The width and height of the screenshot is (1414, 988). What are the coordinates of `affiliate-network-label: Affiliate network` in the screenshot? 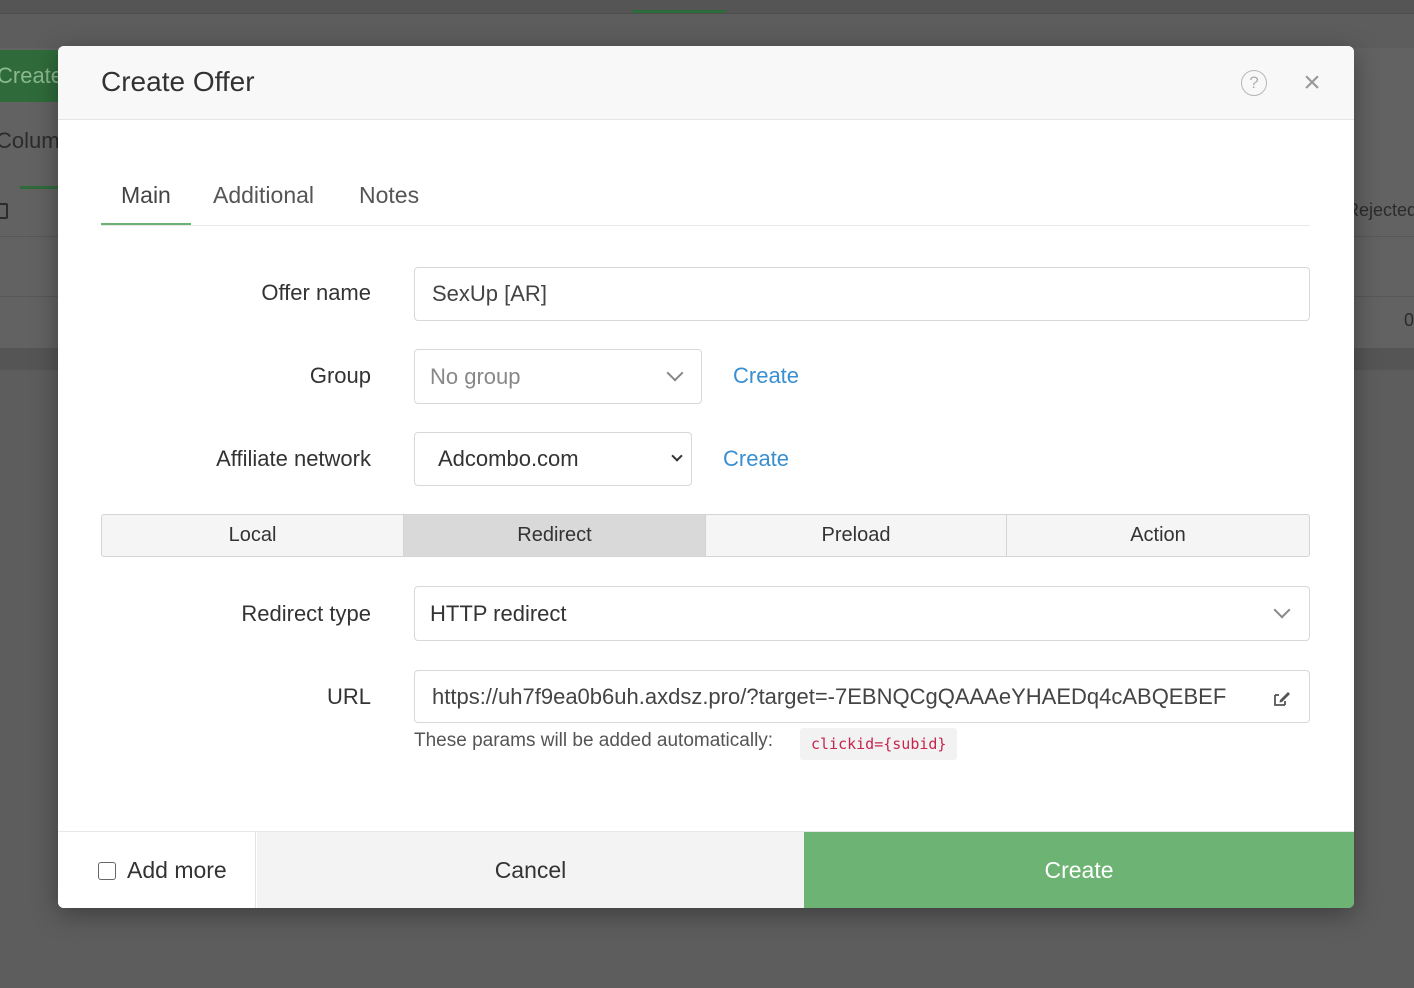 It's located at (293, 458).